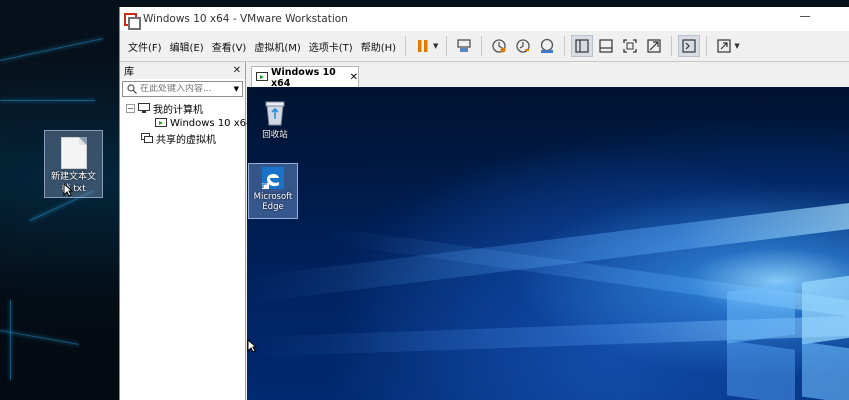  I want to click on fullscreen-button, so click(630, 46).